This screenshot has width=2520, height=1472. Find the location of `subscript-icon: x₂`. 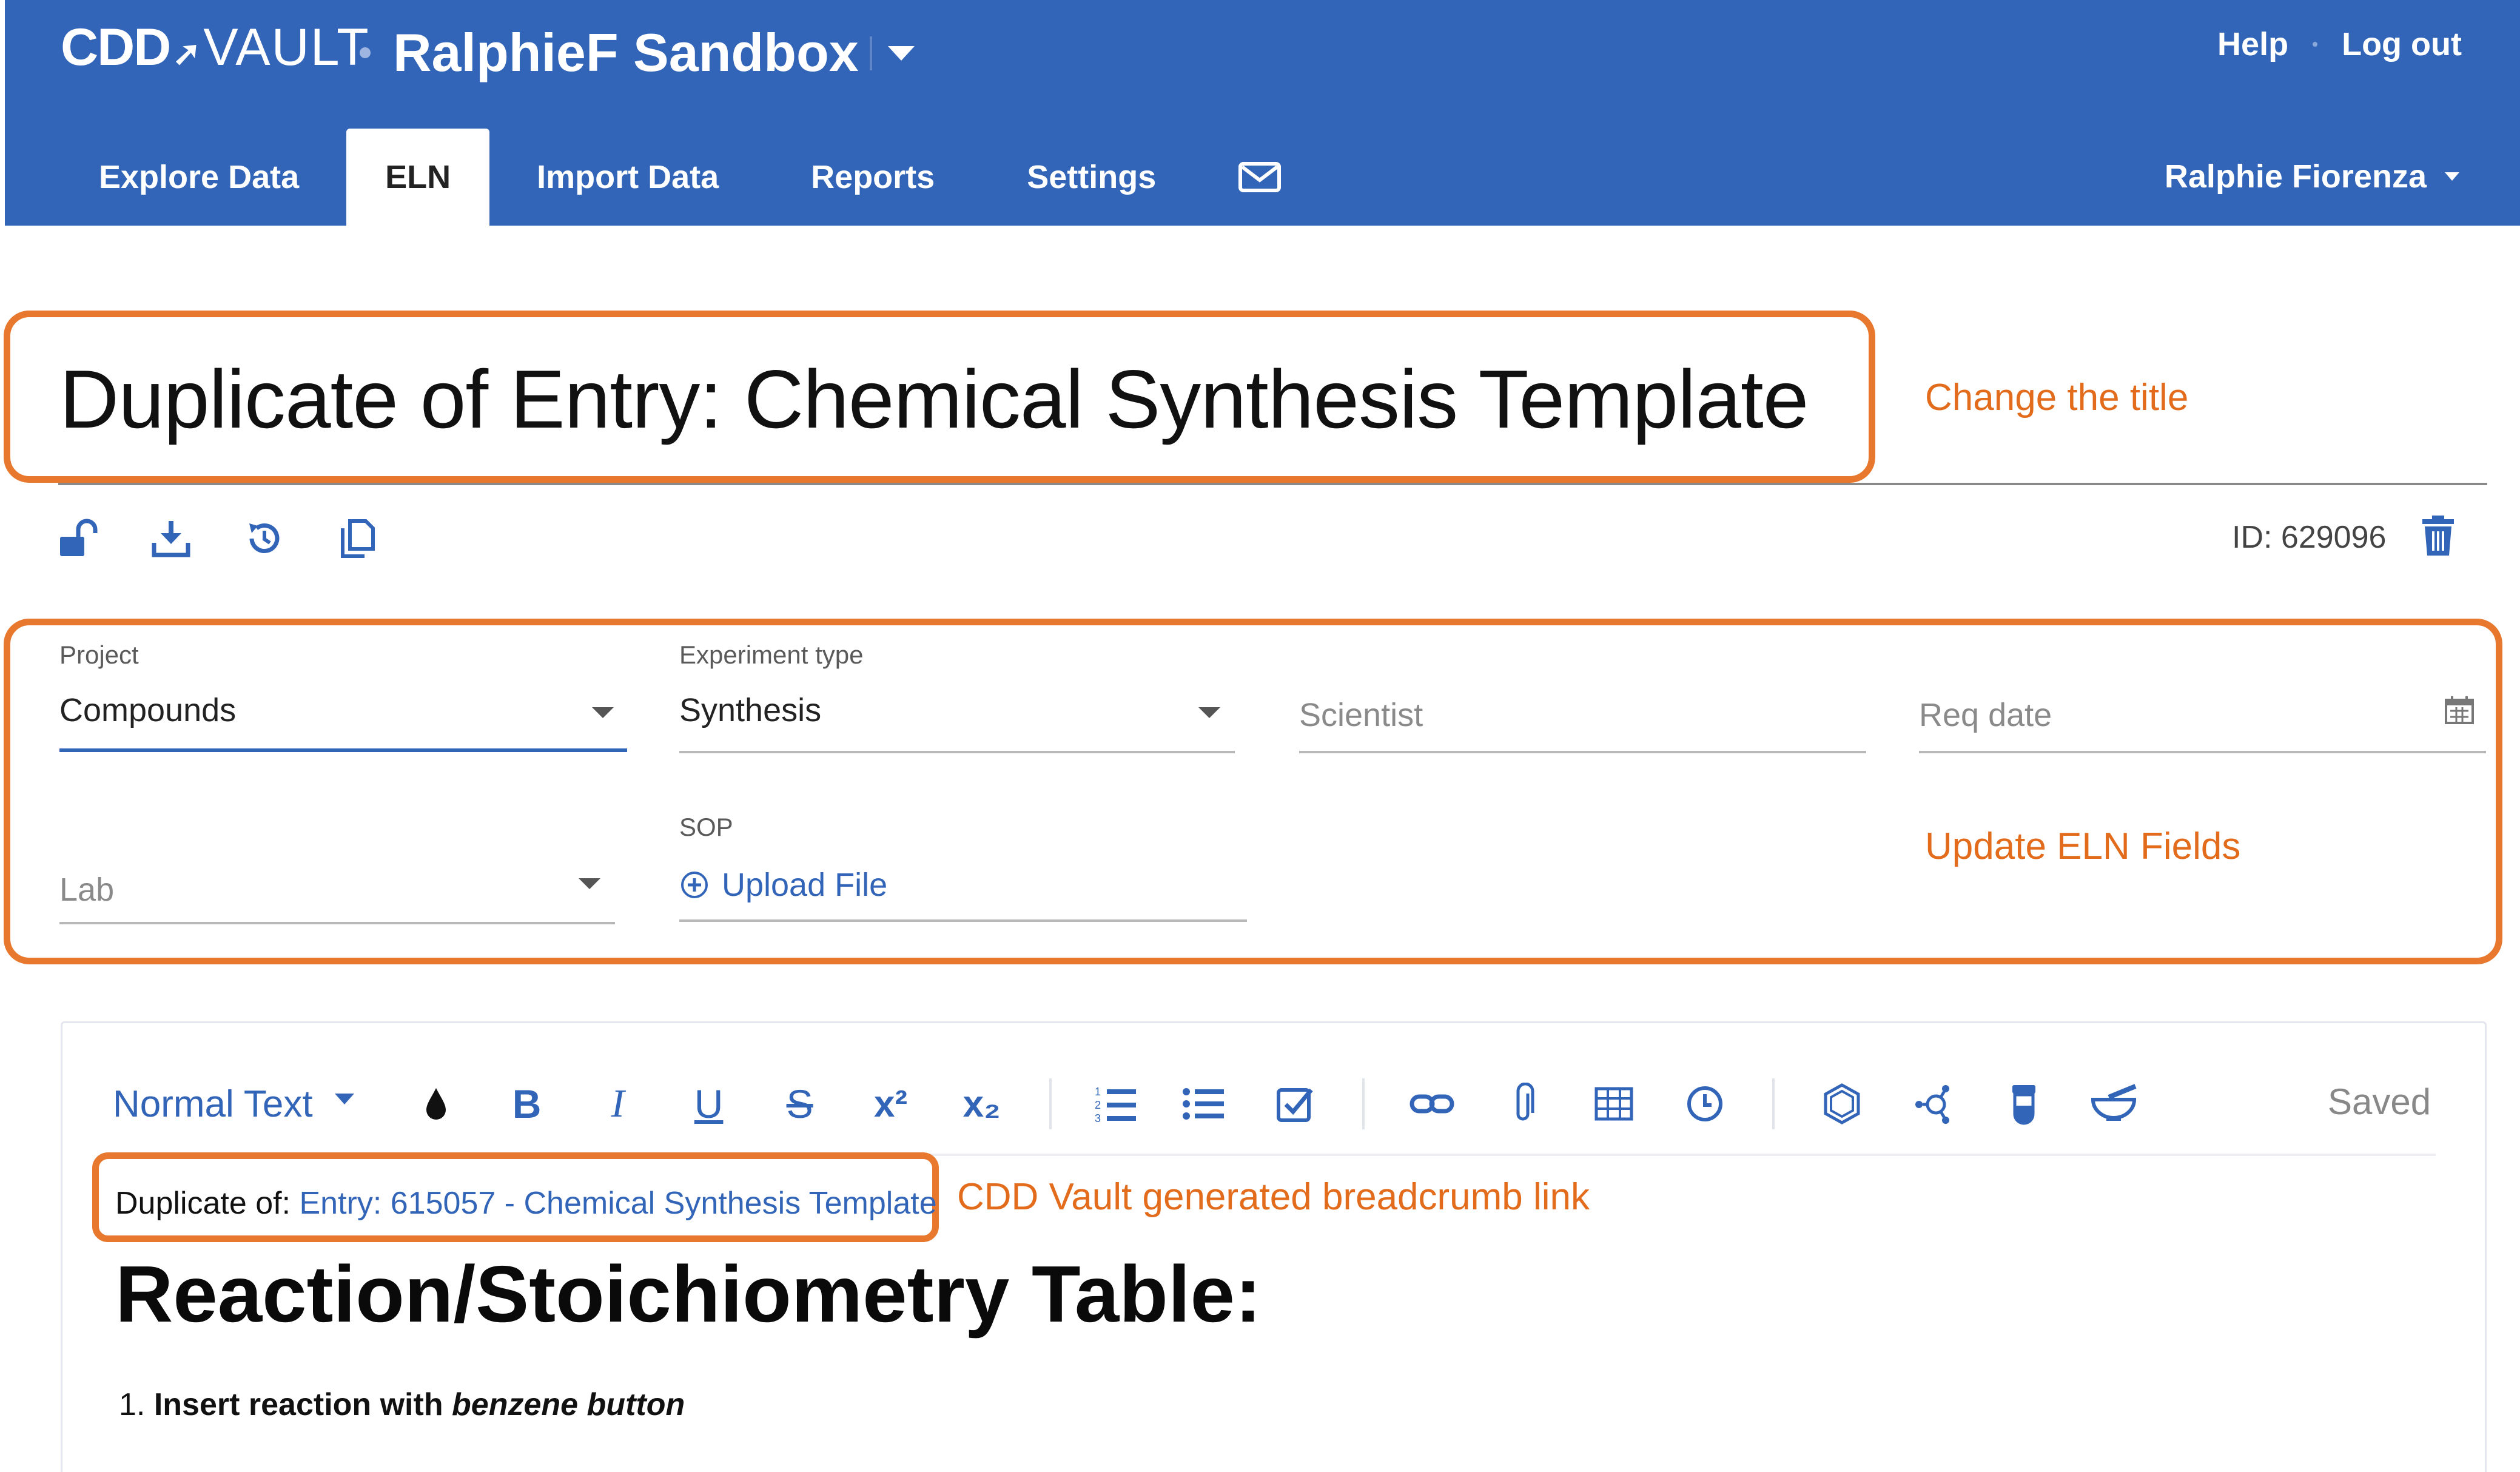

subscript-icon: x₂ is located at coordinates (981, 1104).